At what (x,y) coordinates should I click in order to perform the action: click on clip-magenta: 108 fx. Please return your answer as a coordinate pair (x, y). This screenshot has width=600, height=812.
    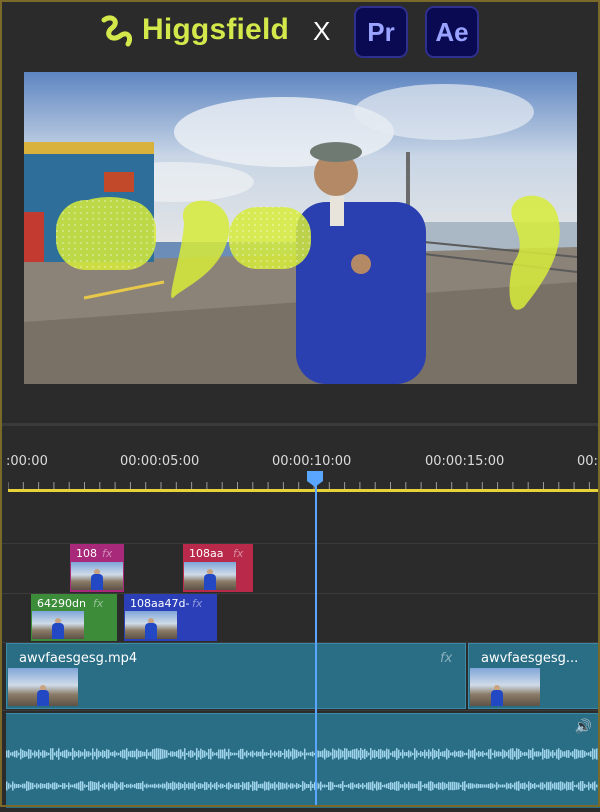
    Looking at the image, I should click on (97, 568).